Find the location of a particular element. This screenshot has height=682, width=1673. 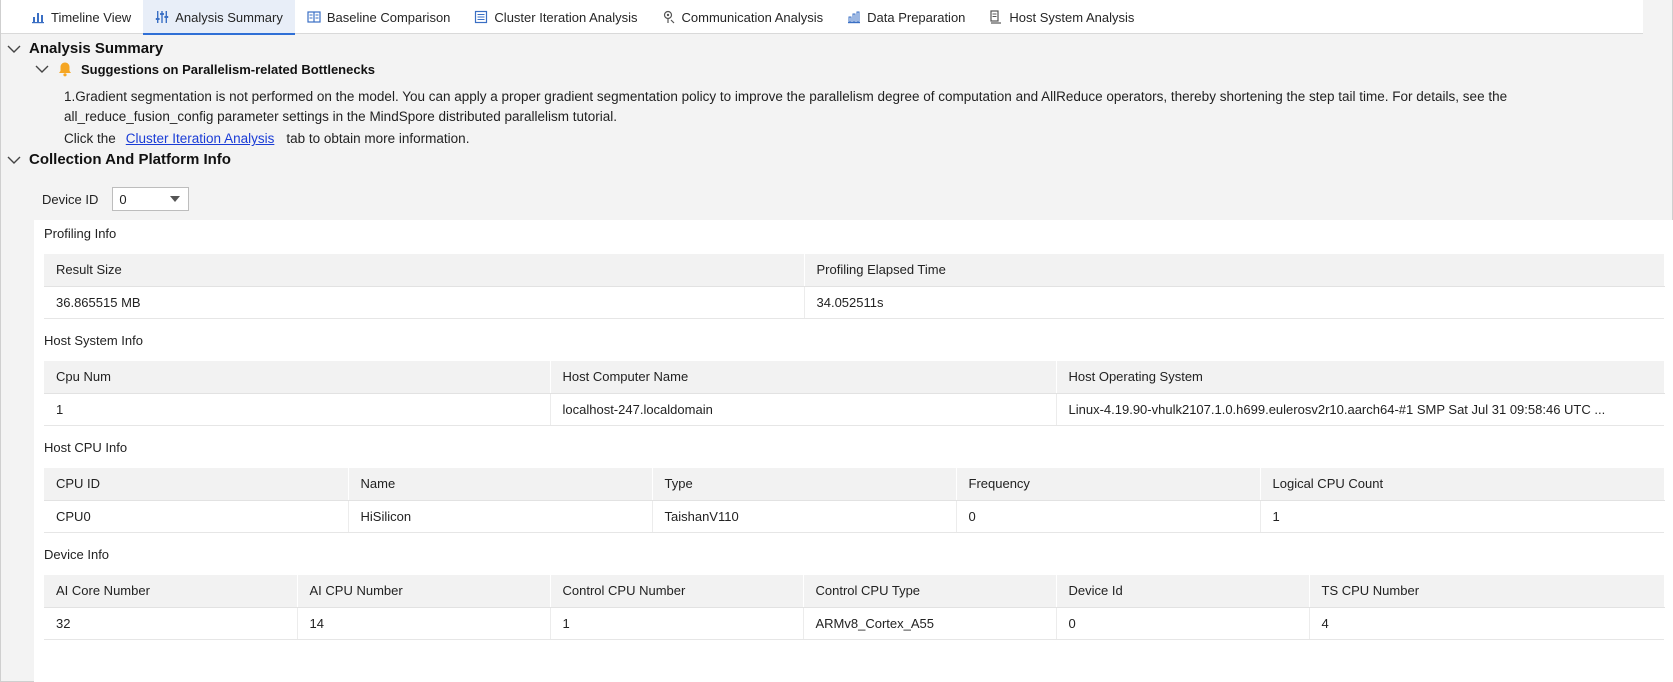

column-header: Frequency is located at coordinates (1108, 484).